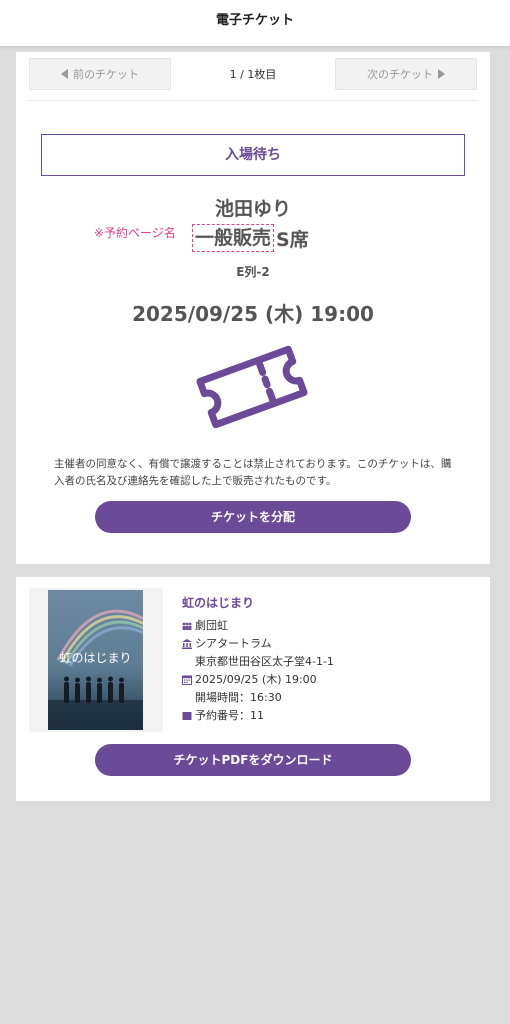 The image size is (510, 1024). Describe the element at coordinates (211, 625) in the screenshot. I see `organizer-name: 劇団虹` at that location.